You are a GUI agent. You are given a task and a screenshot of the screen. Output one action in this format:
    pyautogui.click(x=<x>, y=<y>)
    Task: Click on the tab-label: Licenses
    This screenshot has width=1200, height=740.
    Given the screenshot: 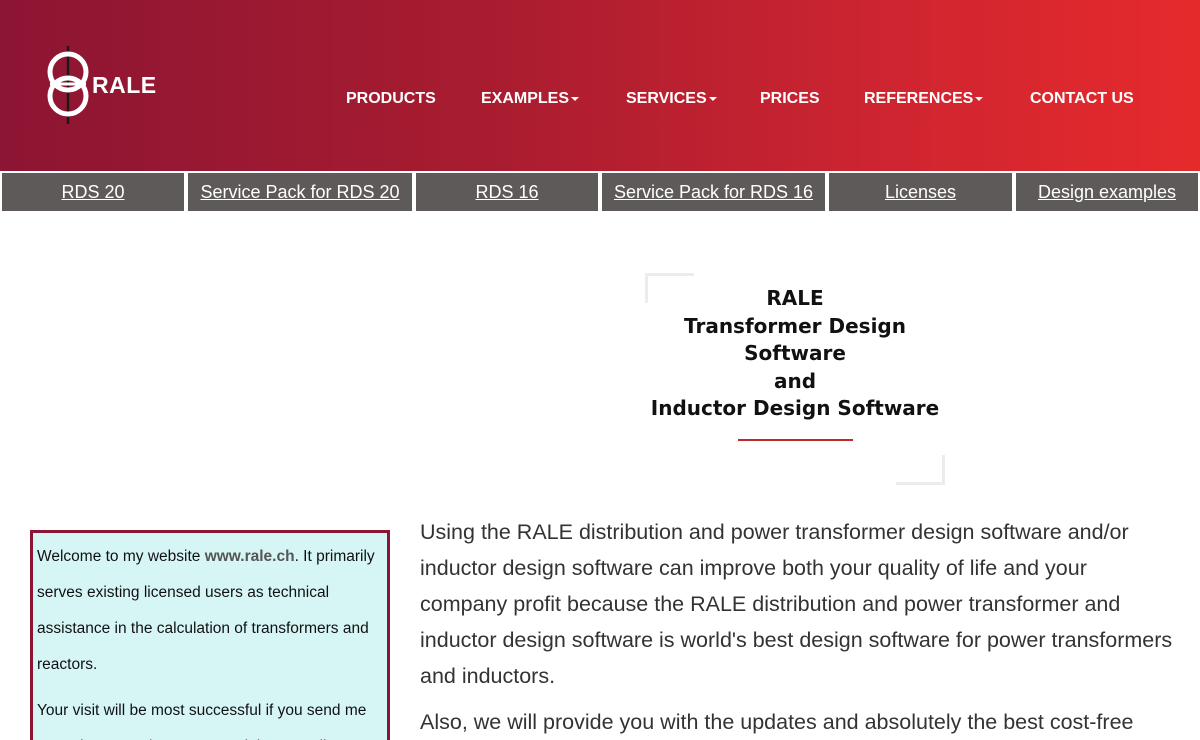 What is the action you would take?
    pyautogui.click(x=920, y=191)
    